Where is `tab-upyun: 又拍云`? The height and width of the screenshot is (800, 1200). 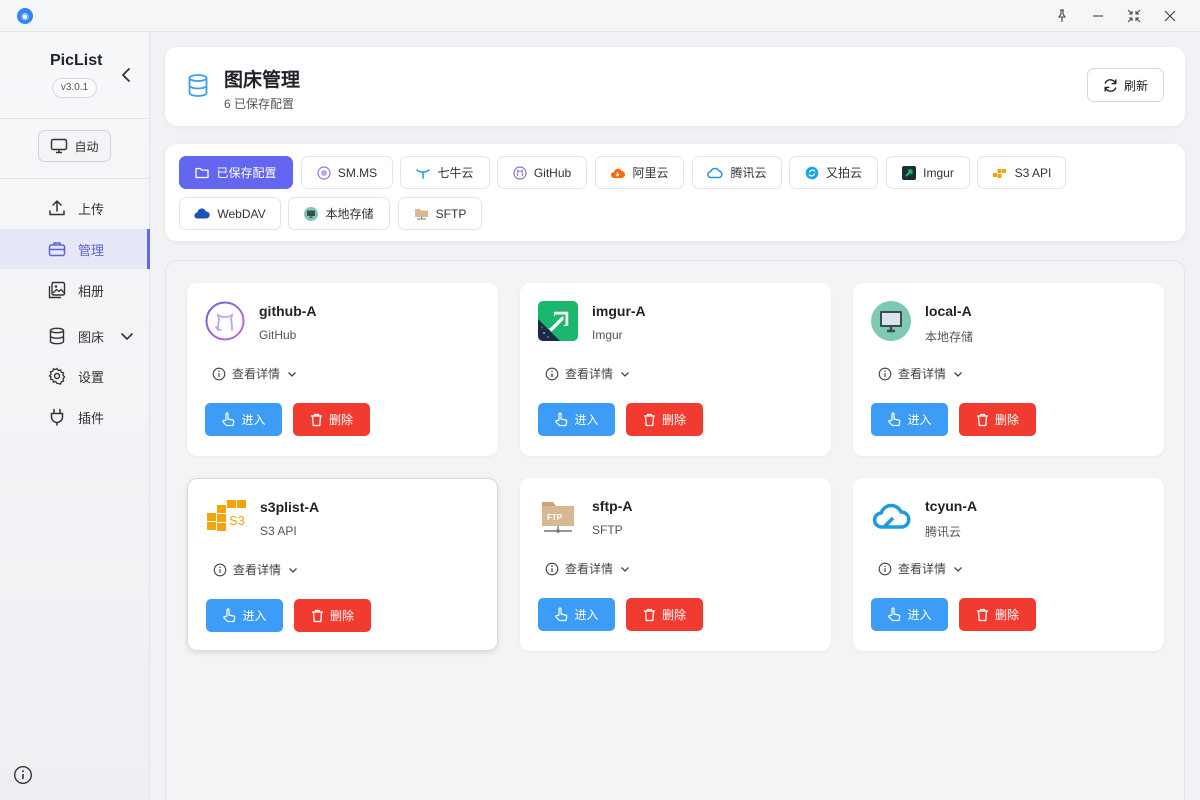
tab-upyun: 又拍云 is located at coordinates (833, 172).